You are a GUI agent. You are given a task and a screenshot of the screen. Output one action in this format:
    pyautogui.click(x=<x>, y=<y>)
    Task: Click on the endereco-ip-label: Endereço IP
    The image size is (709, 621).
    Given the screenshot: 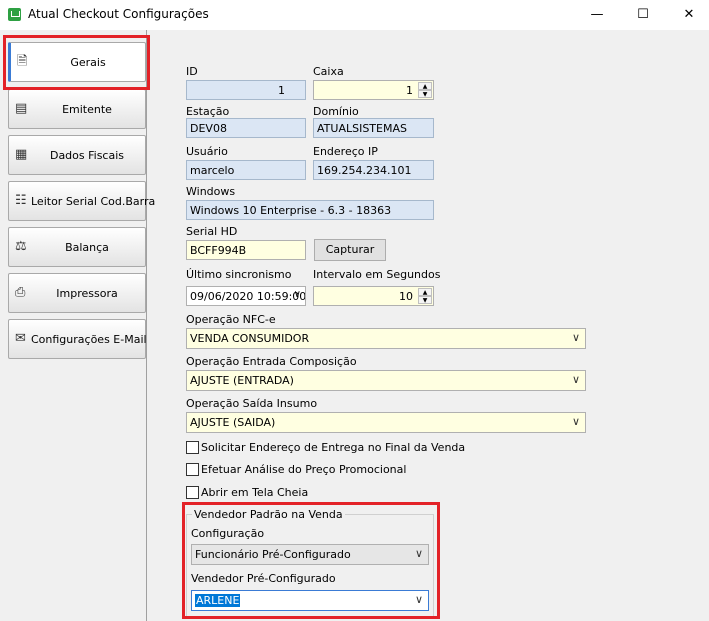 What is the action you would take?
    pyautogui.click(x=345, y=151)
    